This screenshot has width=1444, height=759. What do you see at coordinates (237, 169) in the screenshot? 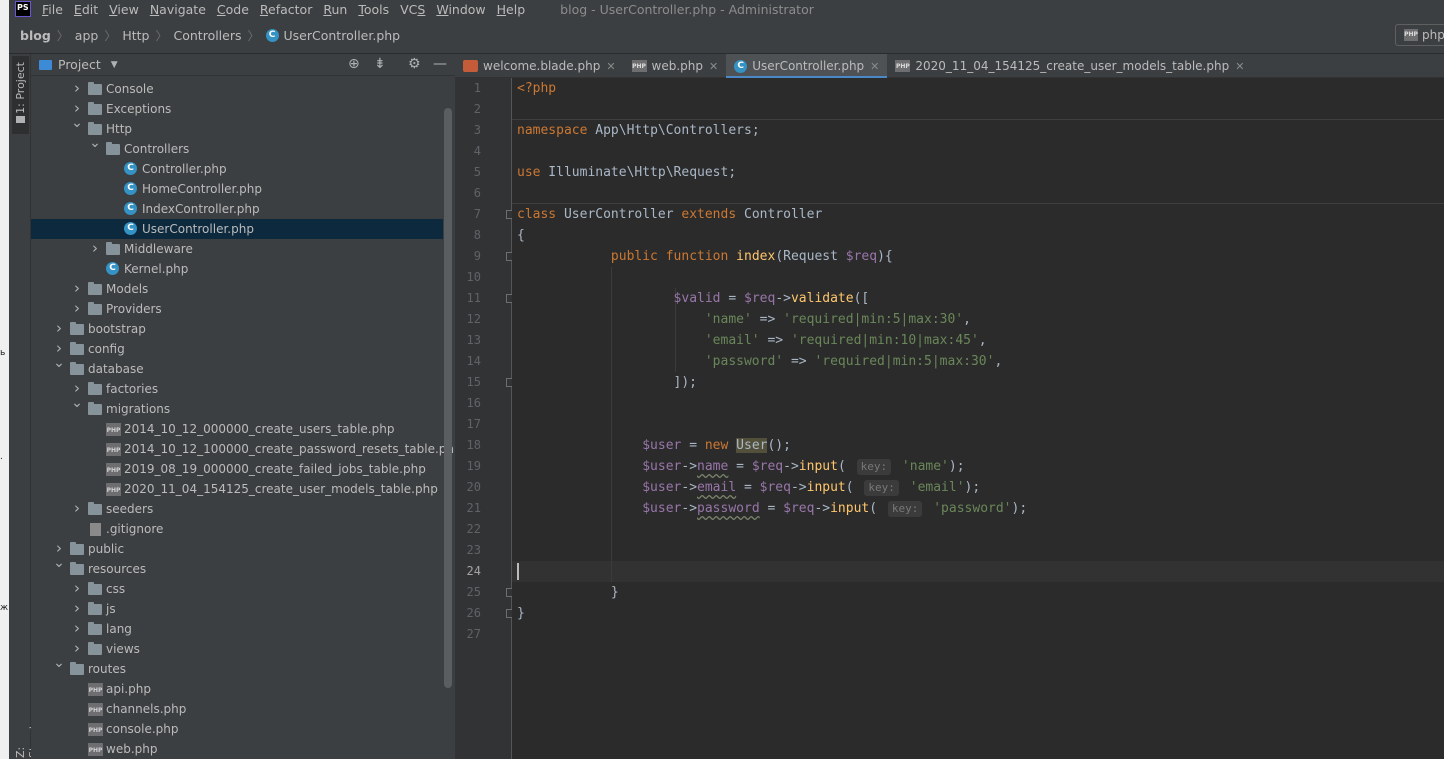
I see `tree-item: C Controller.php` at bounding box center [237, 169].